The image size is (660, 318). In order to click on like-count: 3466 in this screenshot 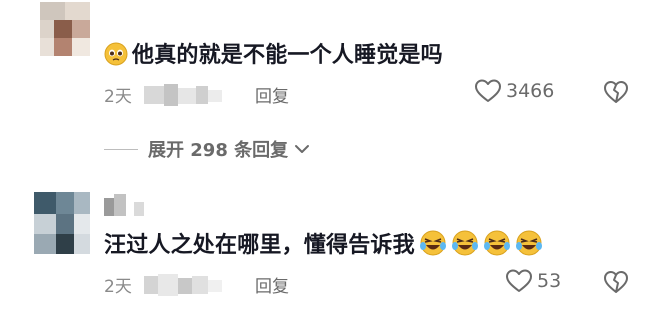, I will do `click(530, 91)`.